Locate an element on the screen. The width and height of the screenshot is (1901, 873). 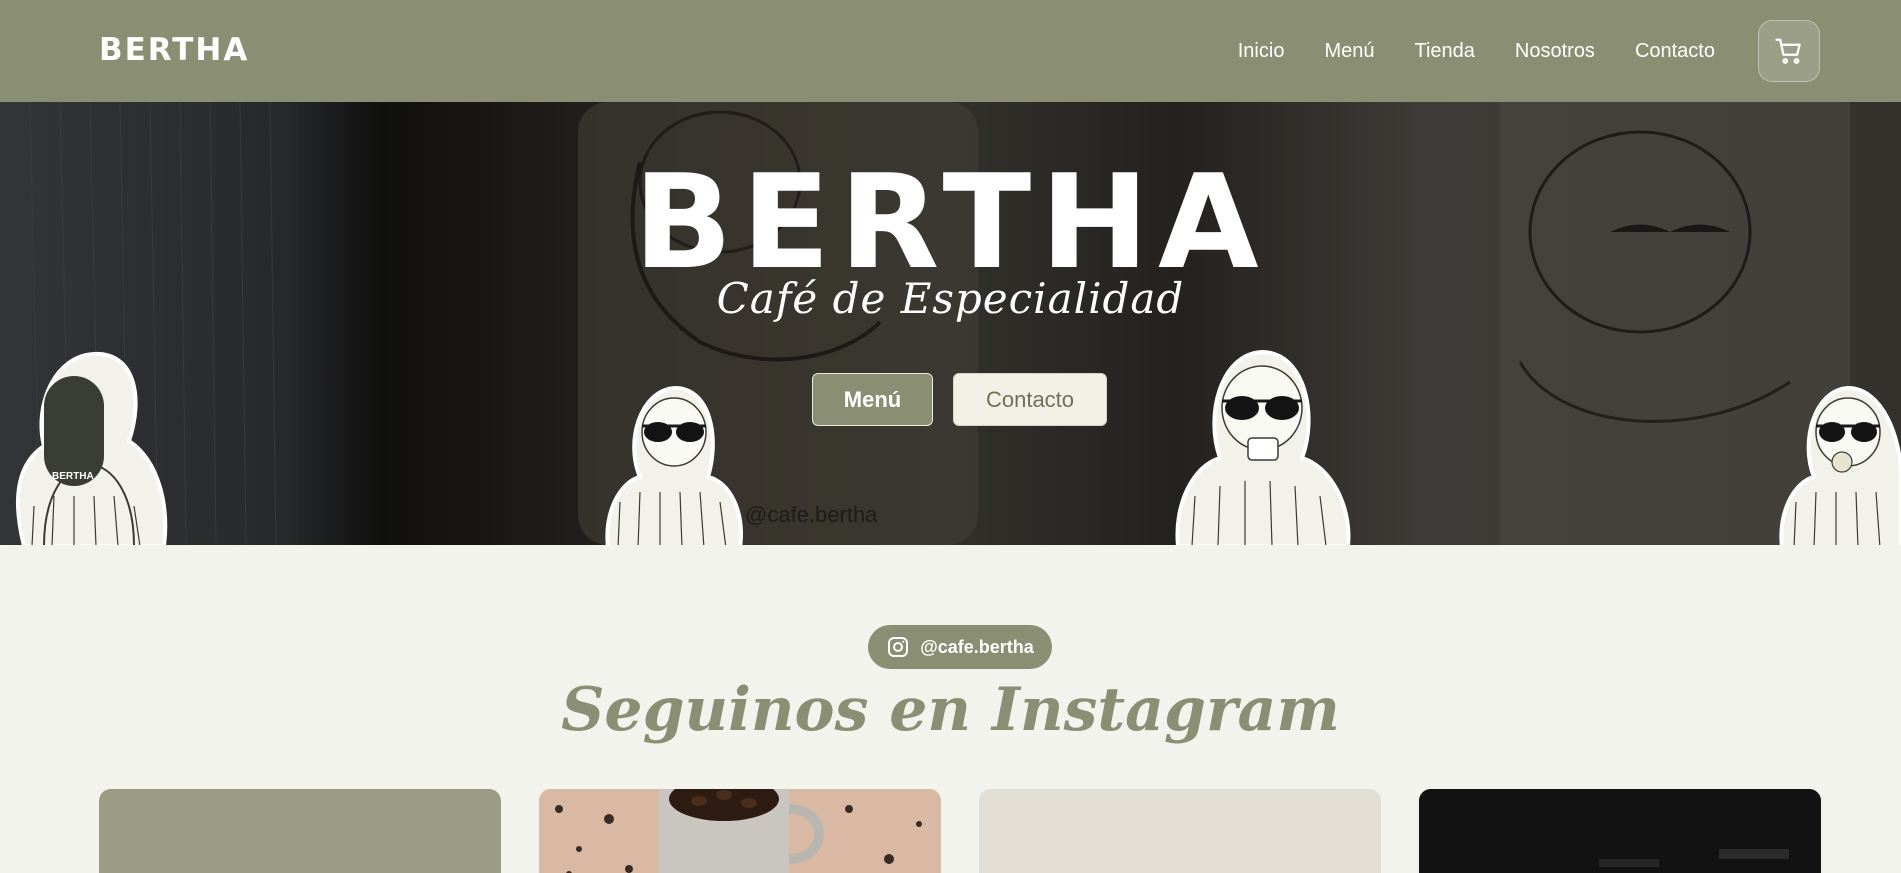
sticker-bag-text: BERTHA is located at coordinates (73, 476).